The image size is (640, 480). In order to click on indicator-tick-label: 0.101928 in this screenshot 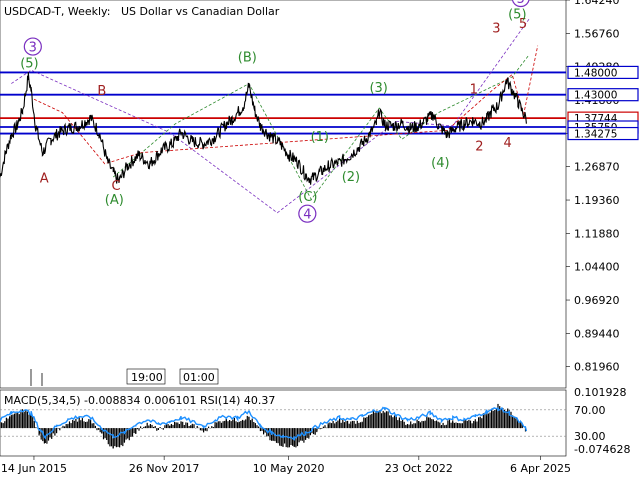, I will do `click(600, 392)`.